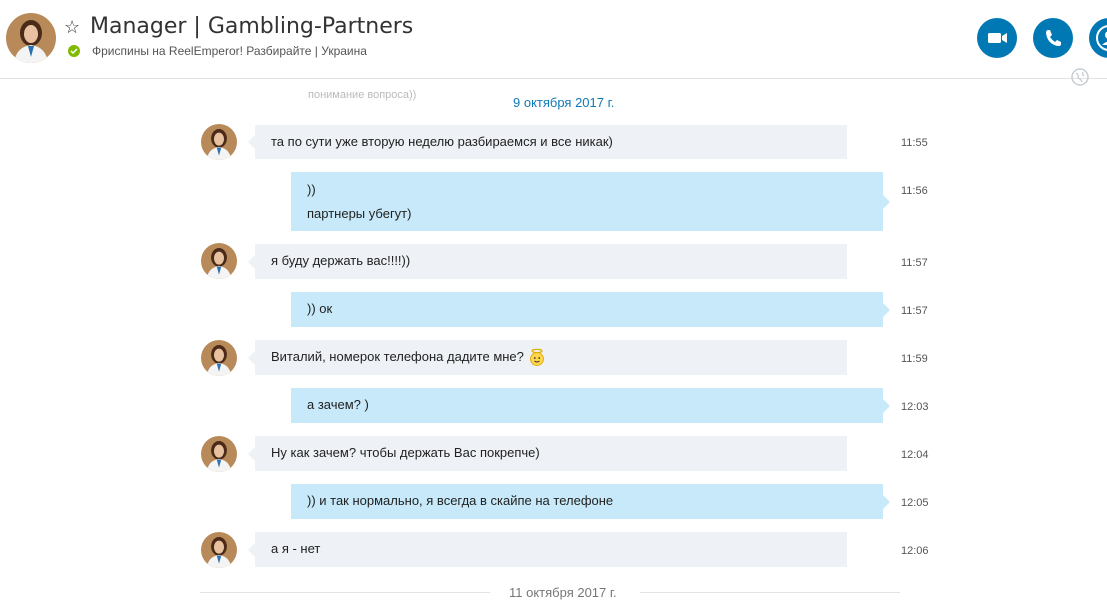 This screenshot has height=607, width=1107. Describe the element at coordinates (914, 191) in the screenshot. I see `message-time: 11:56` at that location.